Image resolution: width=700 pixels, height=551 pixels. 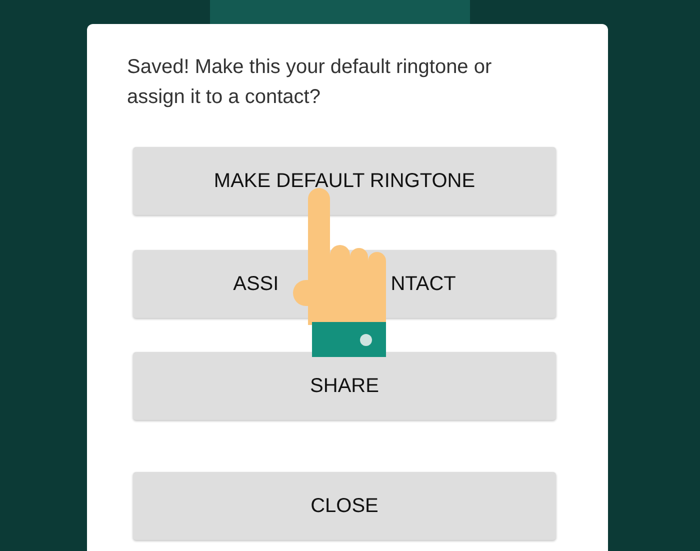 I want to click on dialog-button: SHARE, so click(x=344, y=386).